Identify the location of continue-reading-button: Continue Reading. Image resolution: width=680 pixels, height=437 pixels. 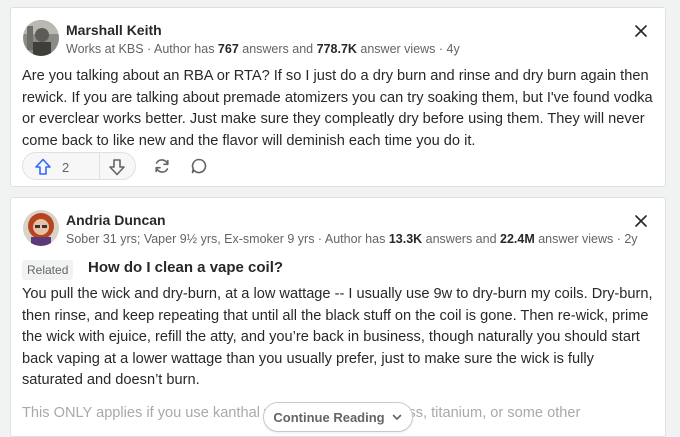
(338, 417).